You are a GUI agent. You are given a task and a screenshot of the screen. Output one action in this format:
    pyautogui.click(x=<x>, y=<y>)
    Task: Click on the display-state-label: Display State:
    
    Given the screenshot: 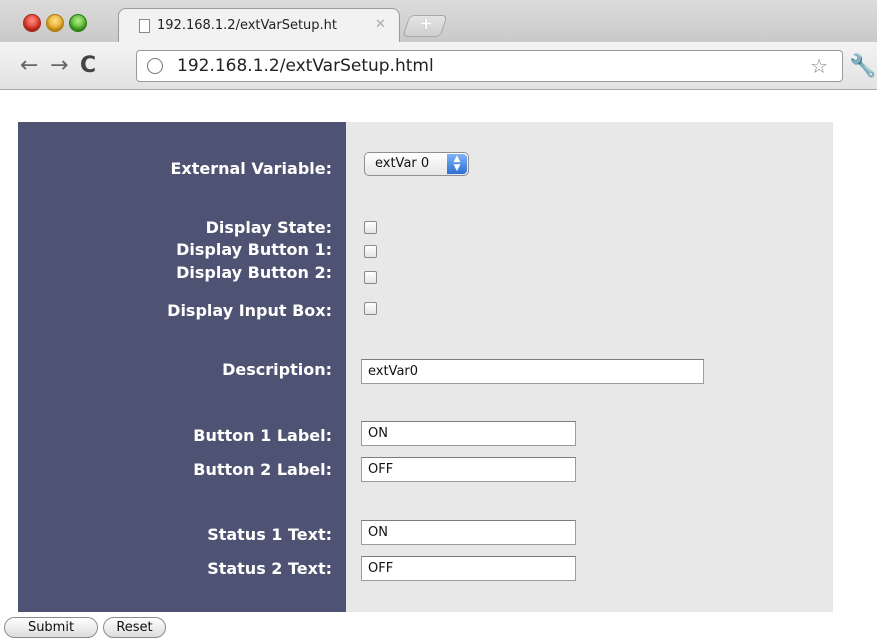 What is the action you would take?
    pyautogui.click(x=268, y=227)
    